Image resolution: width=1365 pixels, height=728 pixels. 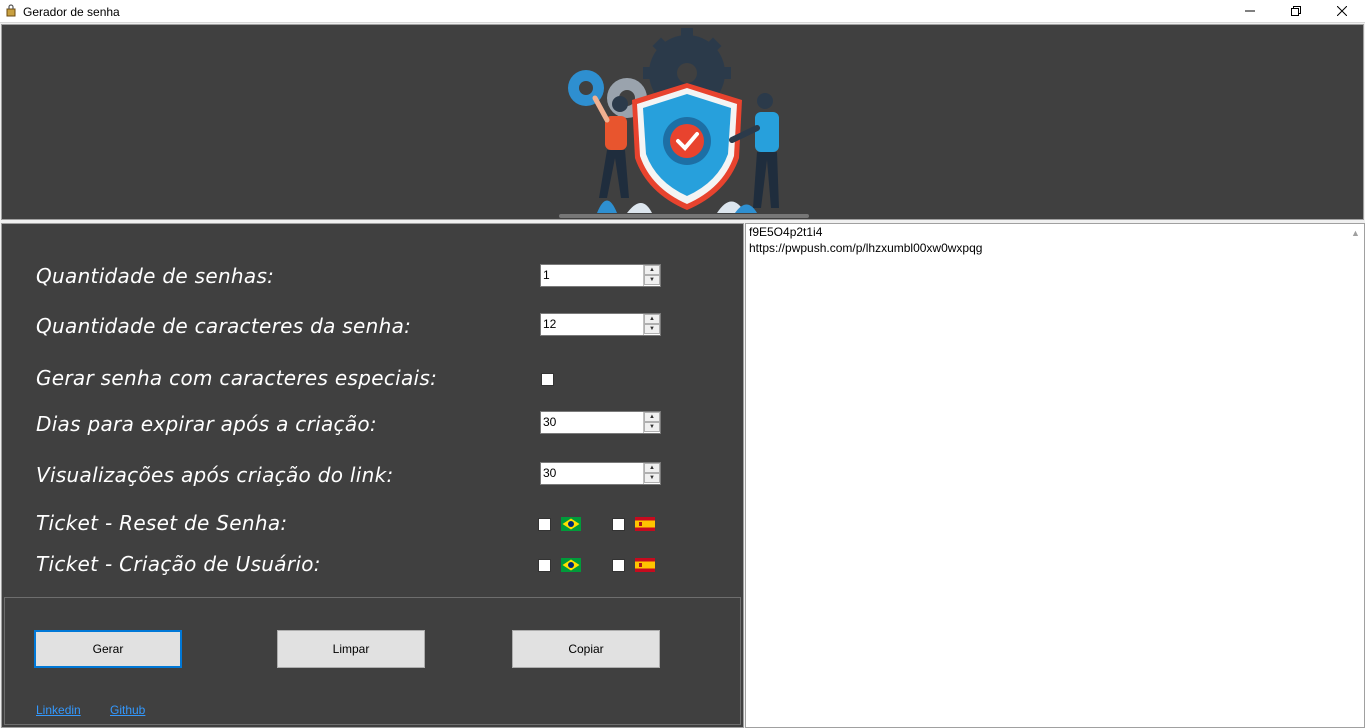 I want to click on ticket-criacao-es-checkbox, so click(x=618, y=565).